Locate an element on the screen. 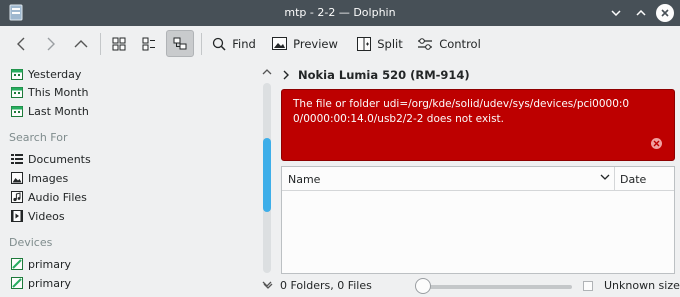 The image size is (680, 297). places-item-label: This Month is located at coordinates (58, 92).